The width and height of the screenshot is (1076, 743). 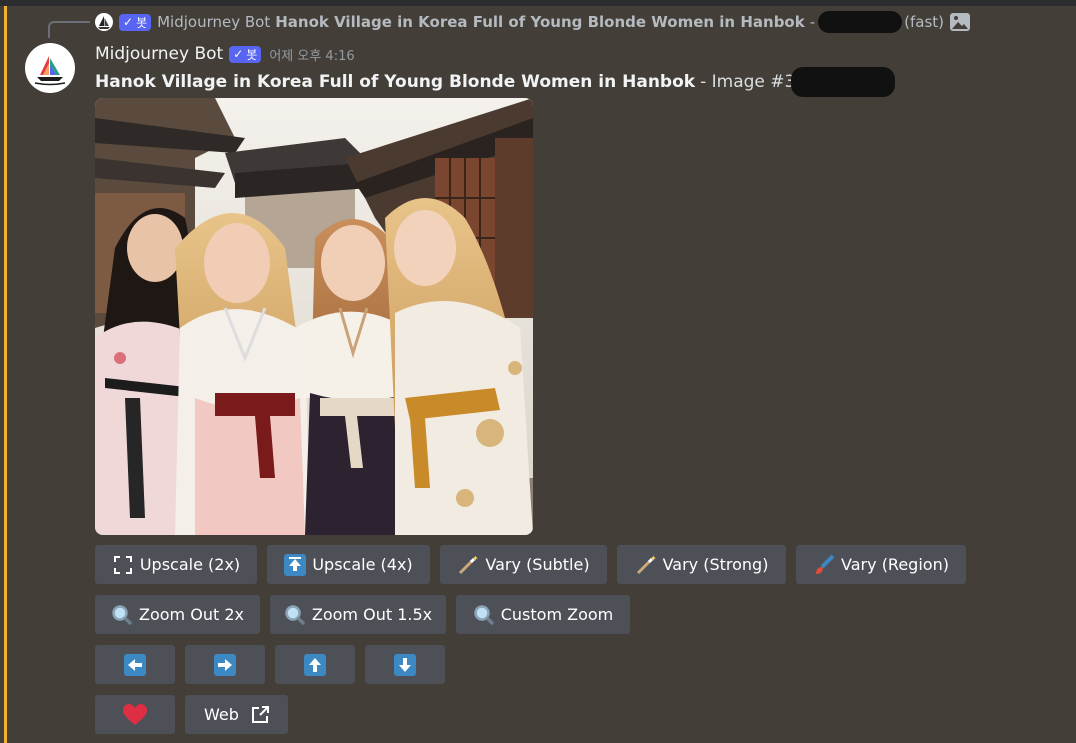 I want to click on vary-strong-button: ✦ Vary (Strong), so click(x=701, y=564).